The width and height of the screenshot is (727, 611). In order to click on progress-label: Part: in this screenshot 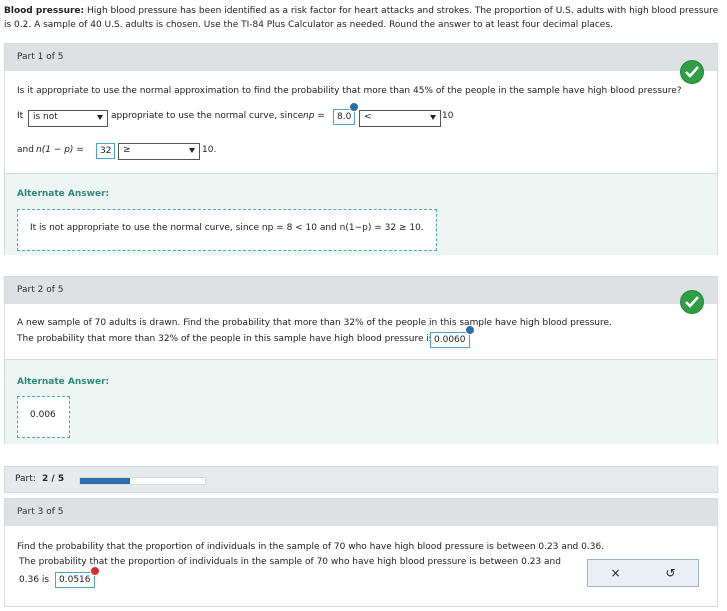, I will do `click(25, 479)`.